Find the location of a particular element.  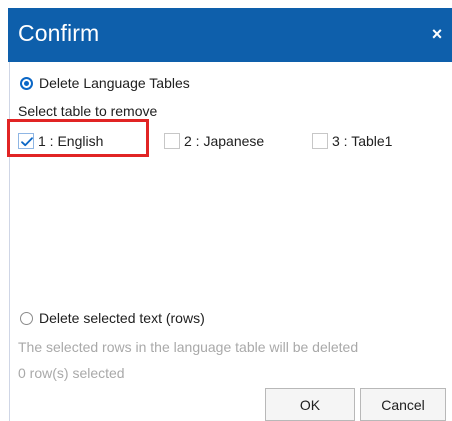

delete-selected-text-option: Delete selected text (rows) is located at coordinates (112, 318).